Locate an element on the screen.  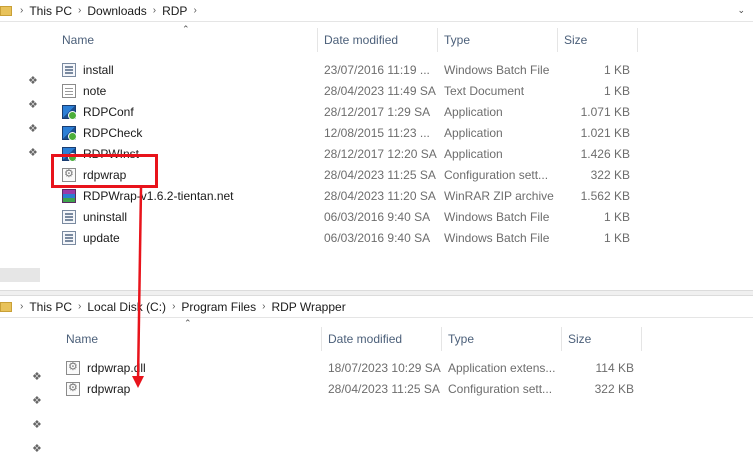
move-arrow is located at coordinates (138, 287).